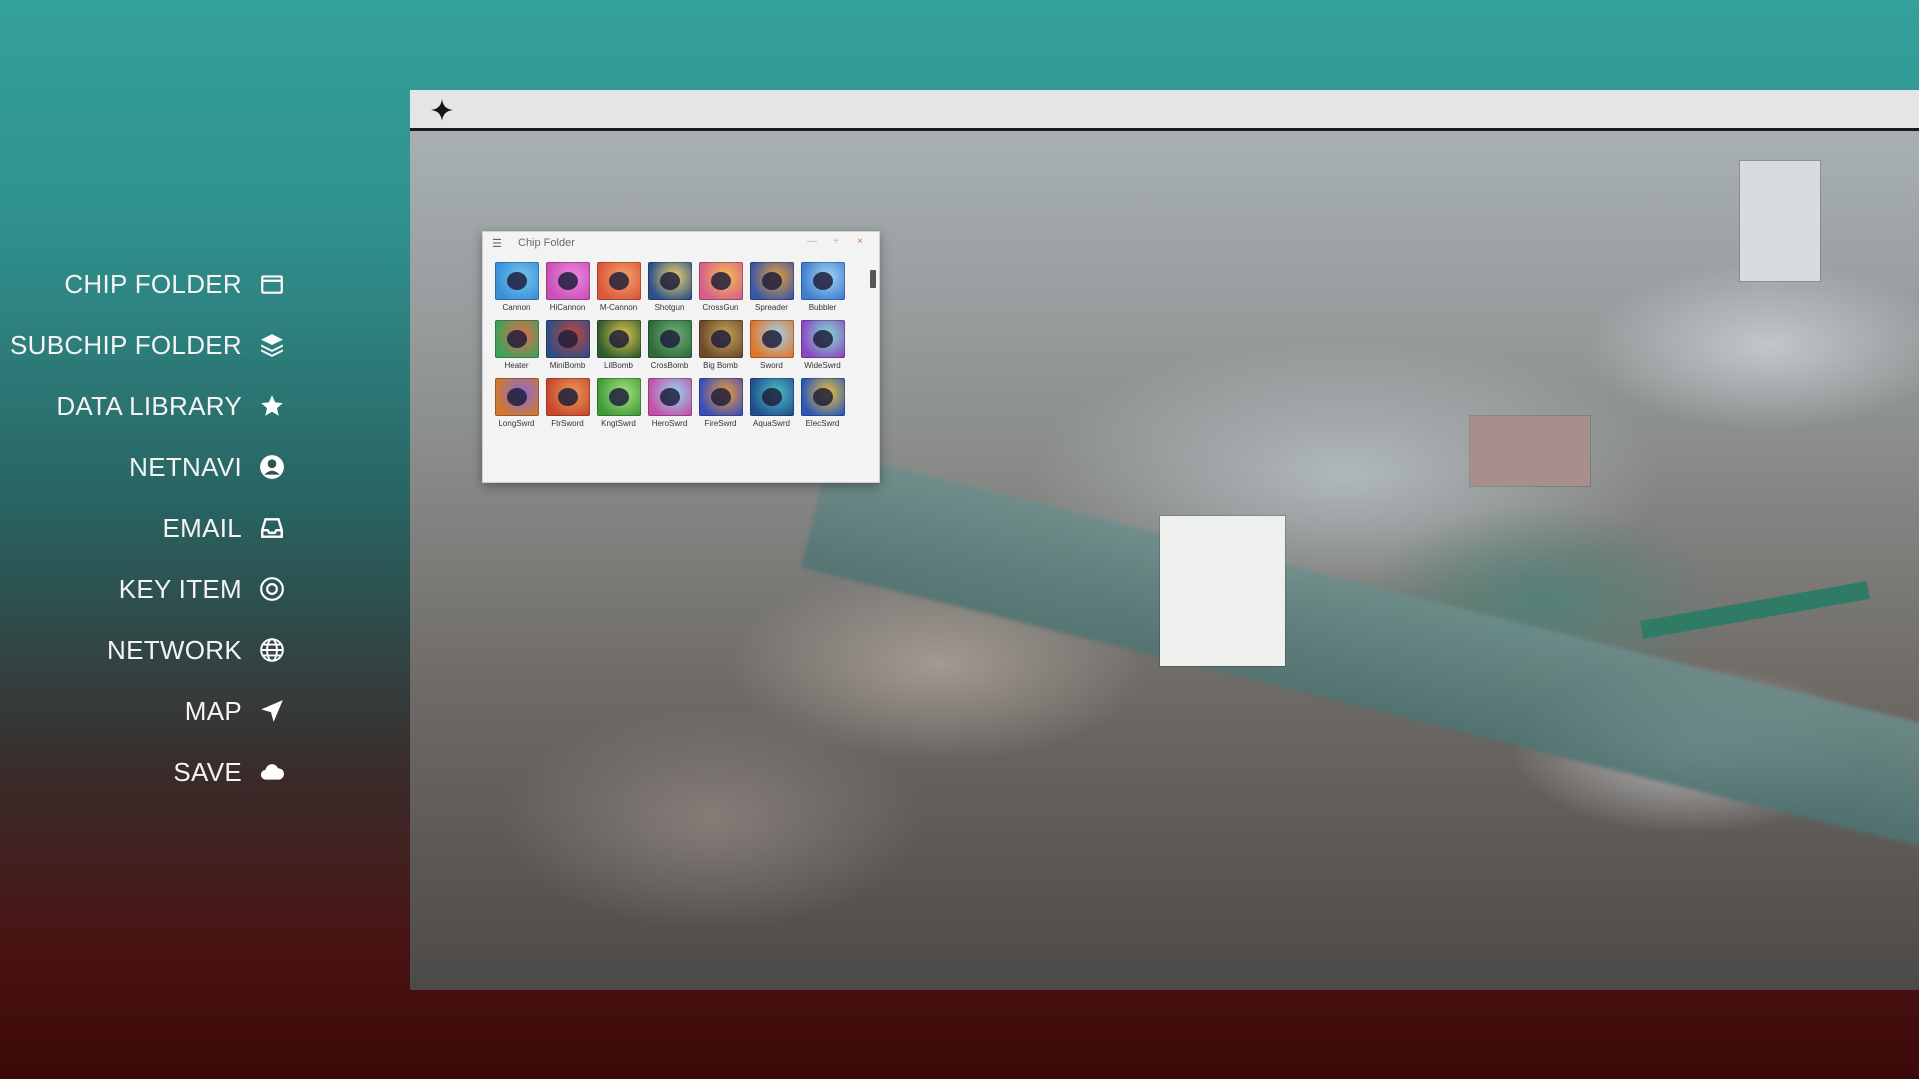  What do you see at coordinates (567, 307) in the screenshot?
I see `chip-name: HiCannon` at bounding box center [567, 307].